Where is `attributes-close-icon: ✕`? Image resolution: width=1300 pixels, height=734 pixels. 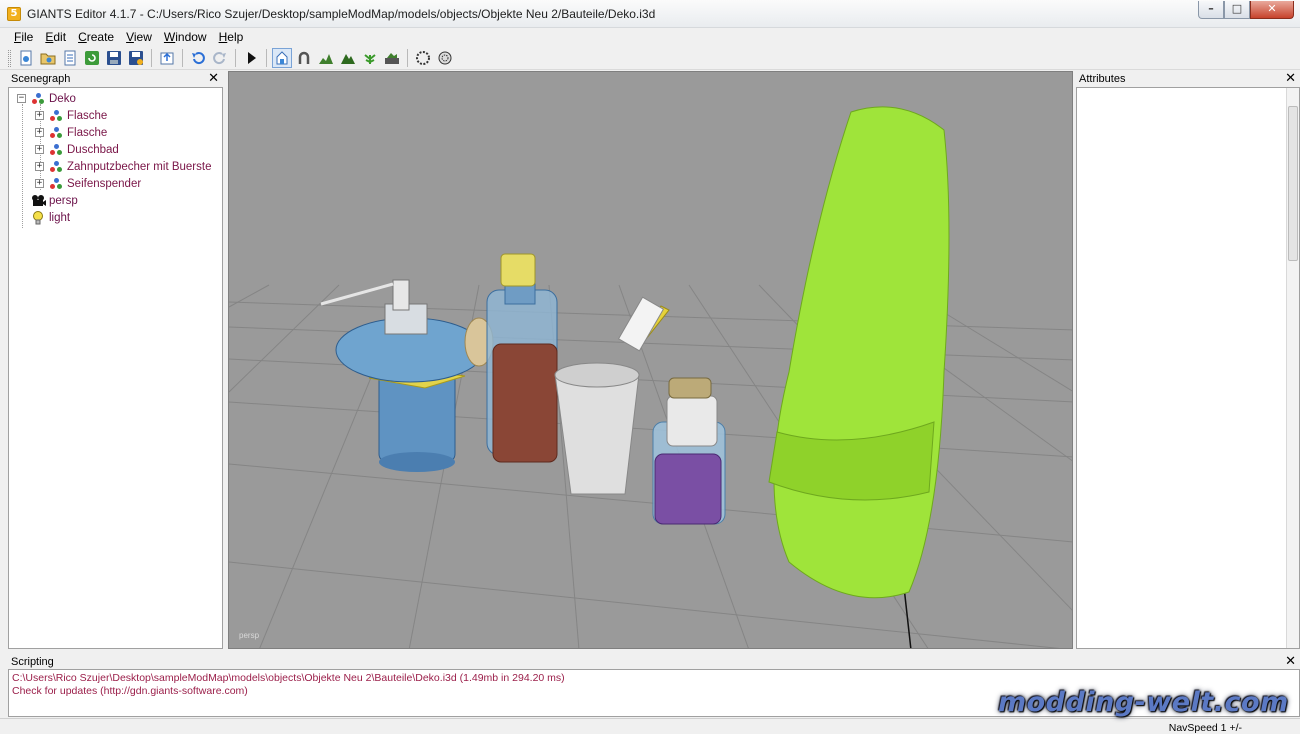
attributes-close-icon: ✕ is located at coordinates (1290, 78).